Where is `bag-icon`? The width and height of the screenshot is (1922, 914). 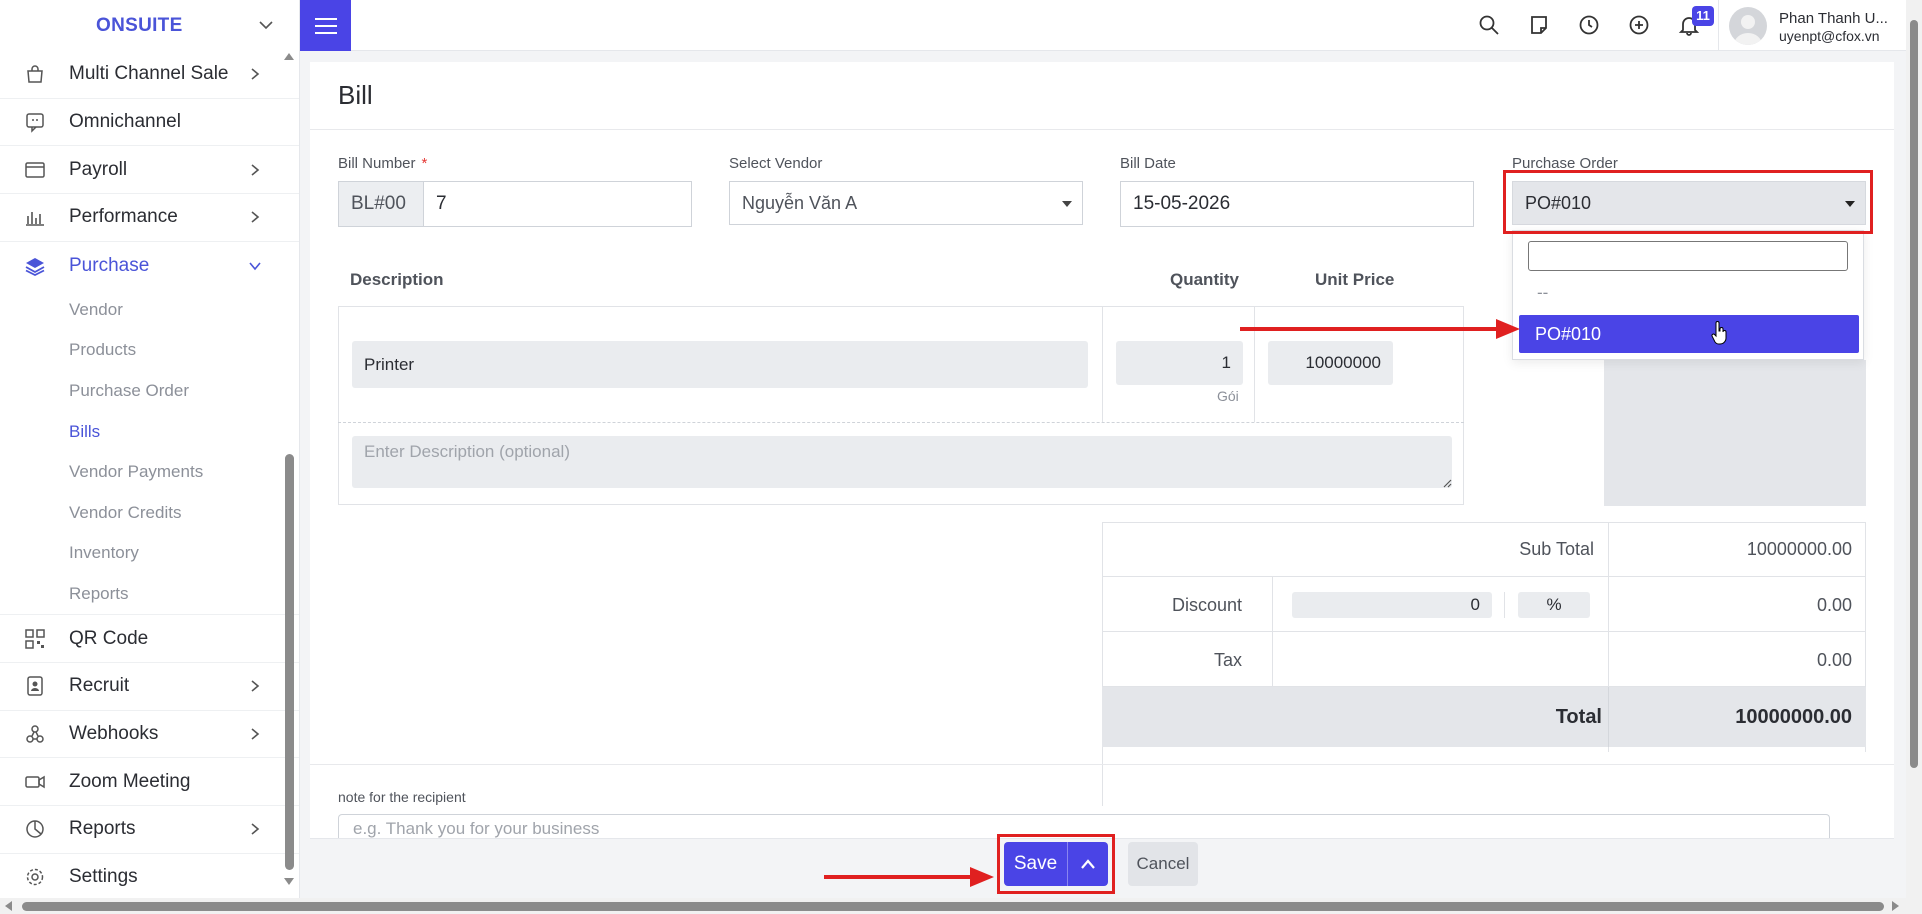 bag-icon is located at coordinates (35, 74).